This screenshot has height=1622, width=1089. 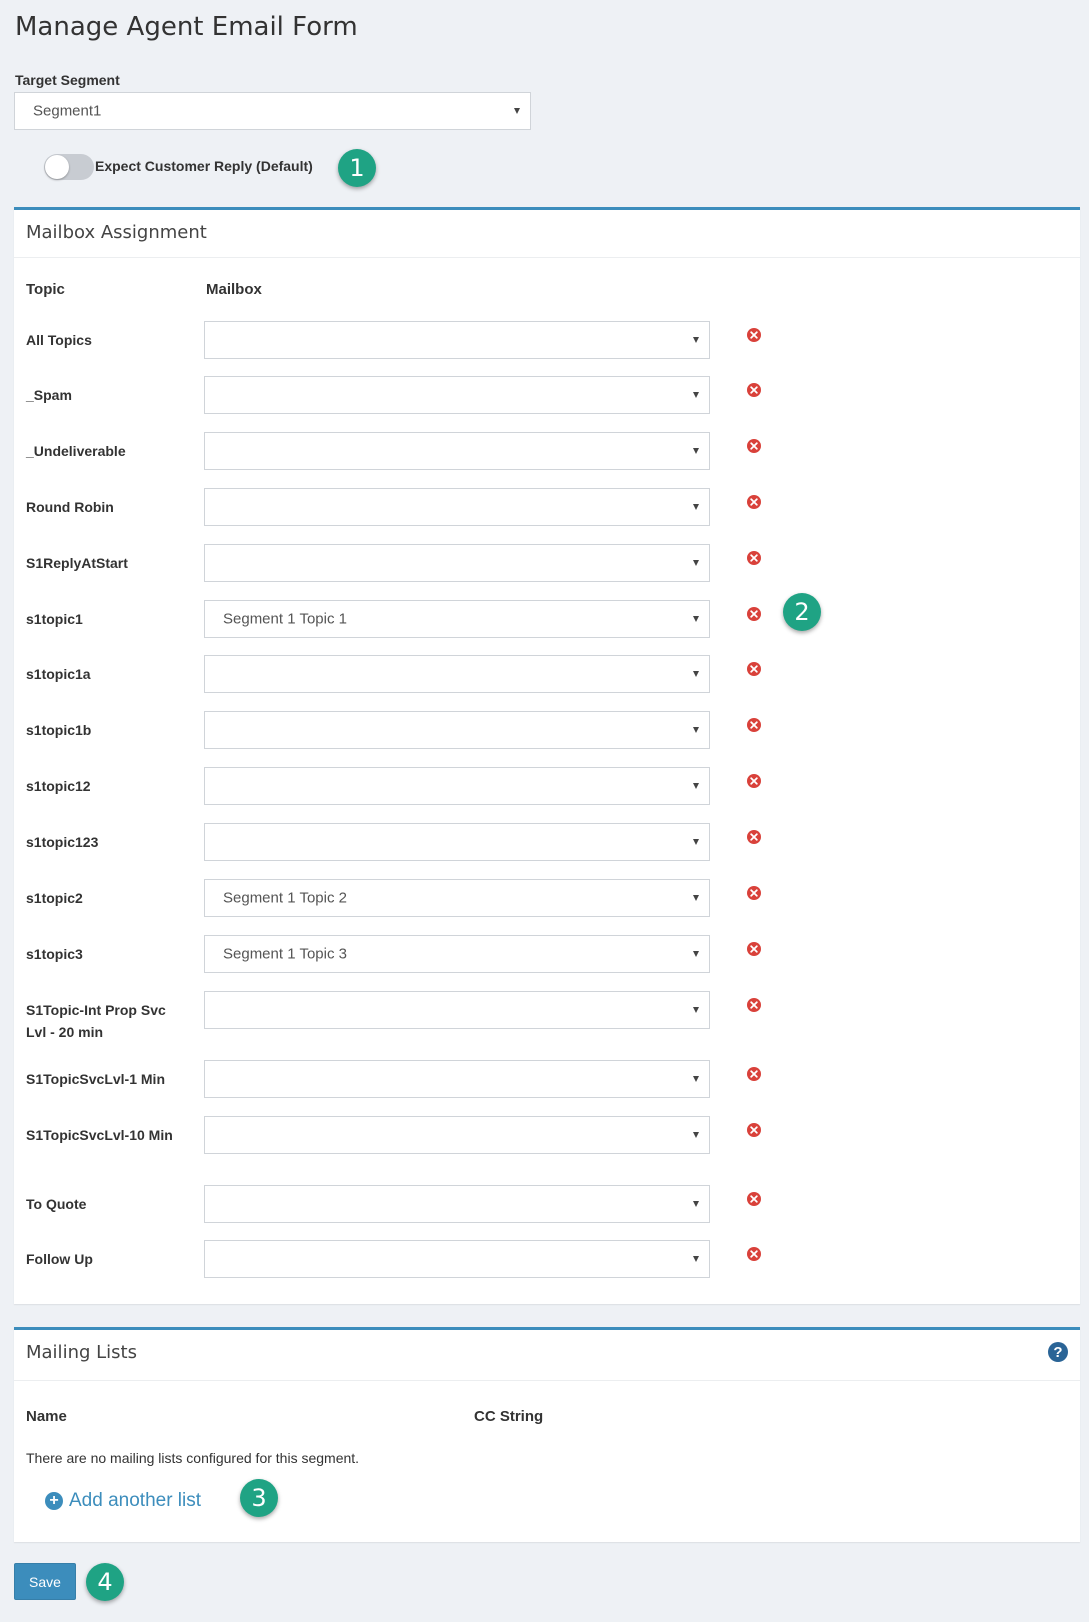 What do you see at coordinates (54, 1501) in the screenshot?
I see `plus-circle-icon: +` at bounding box center [54, 1501].